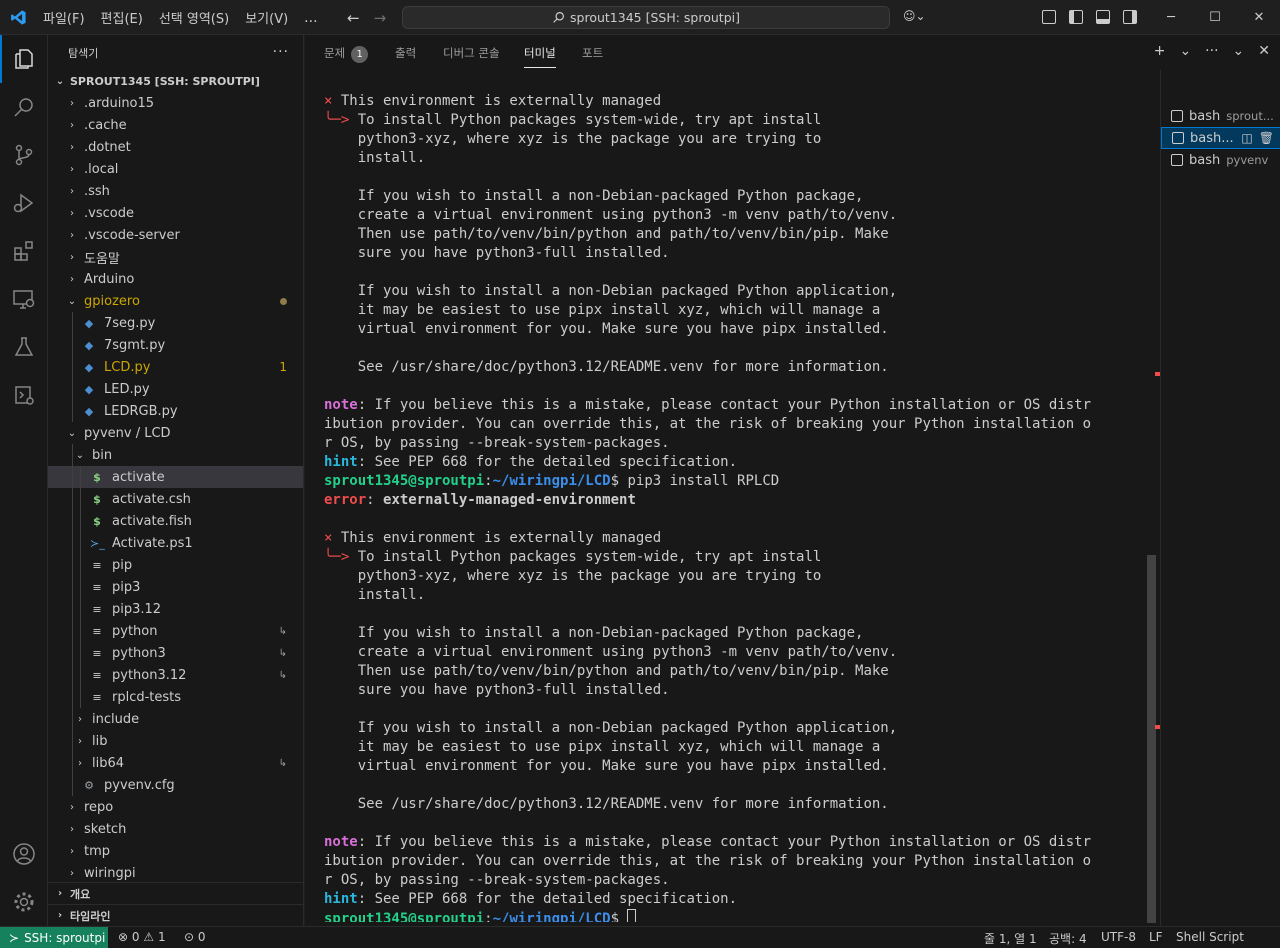 The width and height of the screenshot is (1280, 948). I want to click on tree-folder: › .dotnet, so click(175, 147).